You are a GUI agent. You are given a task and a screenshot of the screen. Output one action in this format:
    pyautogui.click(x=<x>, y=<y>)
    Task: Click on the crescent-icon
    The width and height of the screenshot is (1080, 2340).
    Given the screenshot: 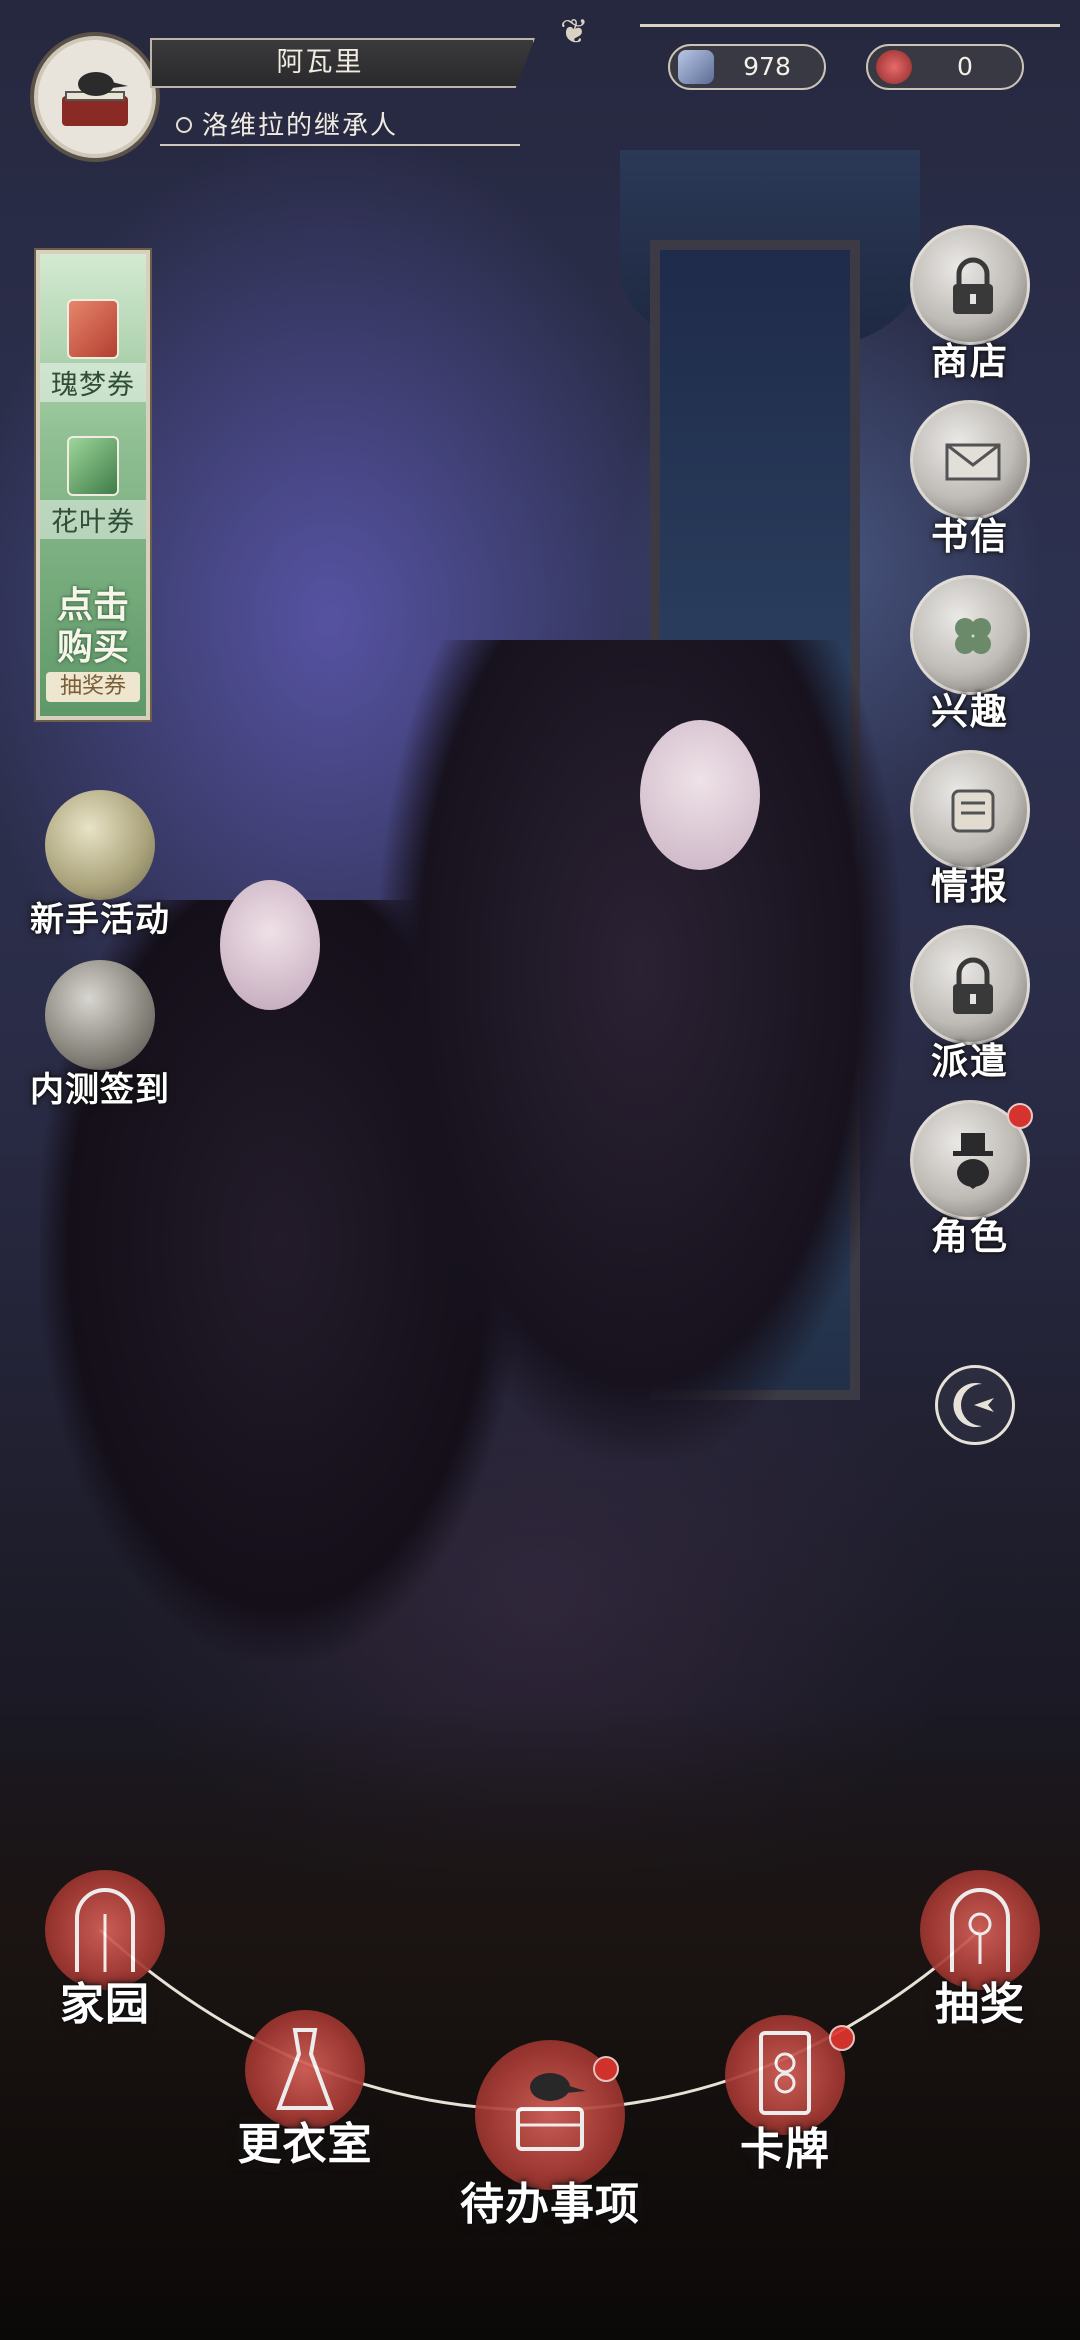 What is the action you would take?
    pyautogui.click(x=973, y=1405)
    